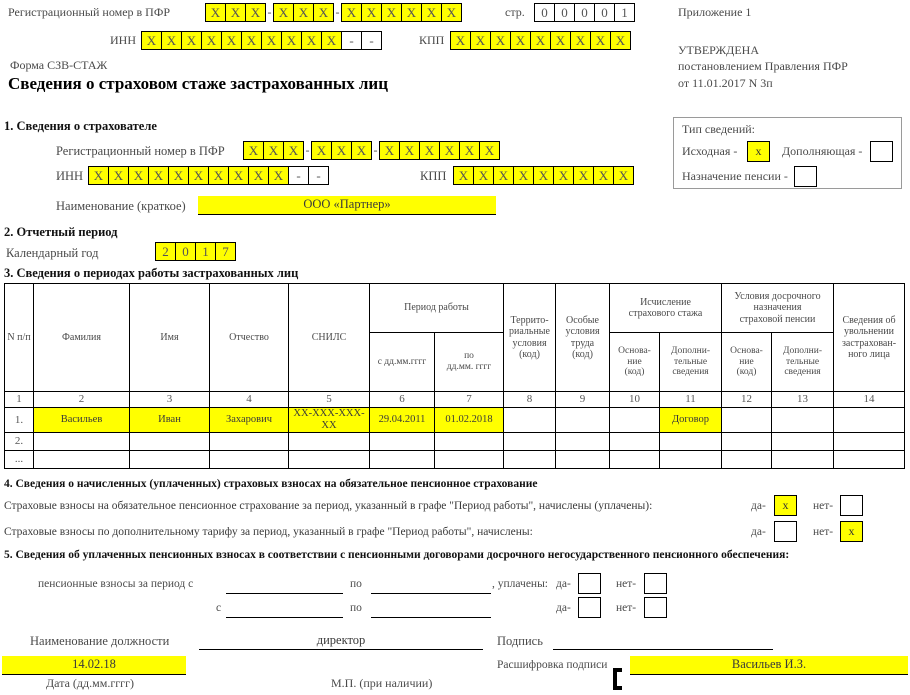  I want to click on section1-inn-field: X X X X X X X X X X - -, so click(208, 175).